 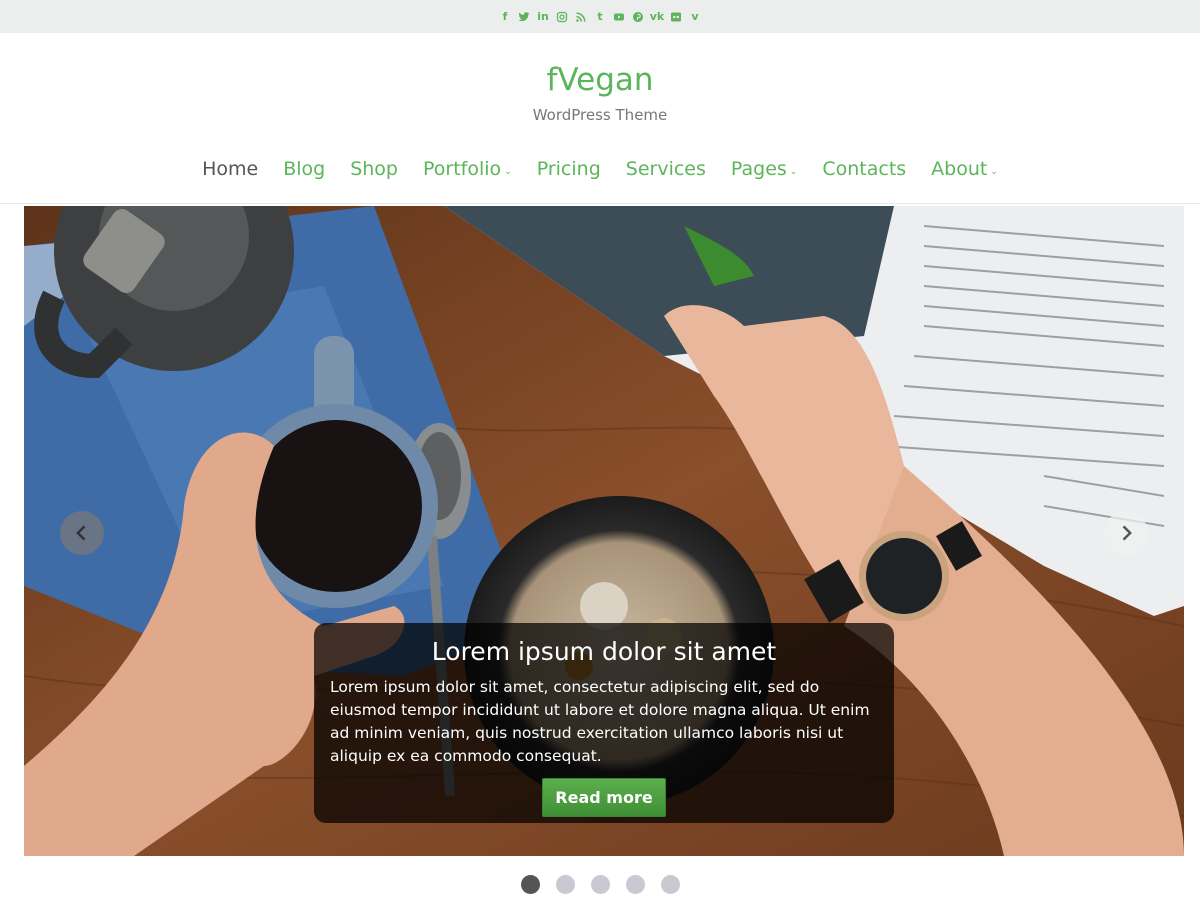 What do you see at coordinates (524, 17) in the screenshot?
I see `twitter-icon` at bounding box center [524, 17].